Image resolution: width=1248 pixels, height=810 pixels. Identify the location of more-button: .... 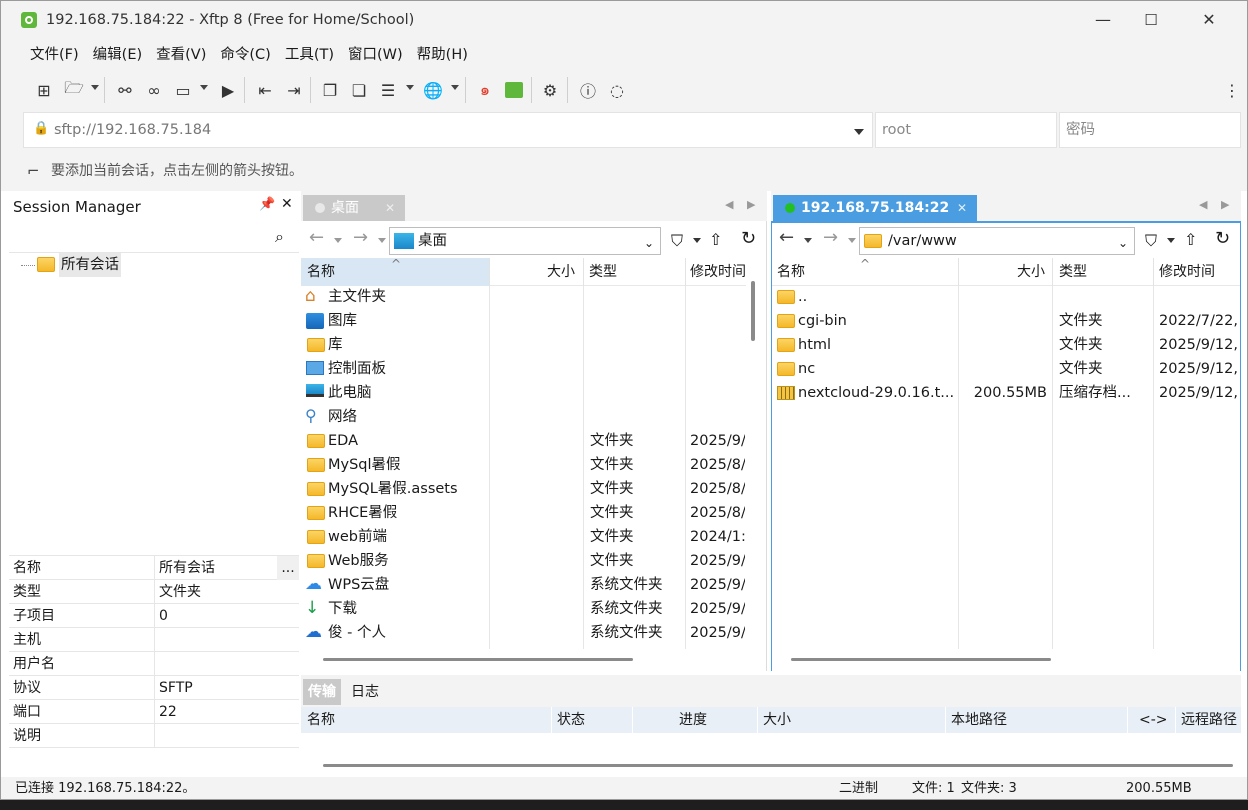
(288, 568).